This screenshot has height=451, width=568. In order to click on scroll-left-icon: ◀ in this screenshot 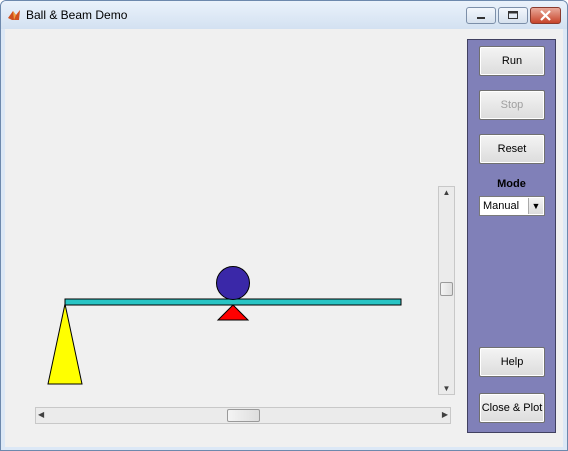, I will do `click(41, 414)`.